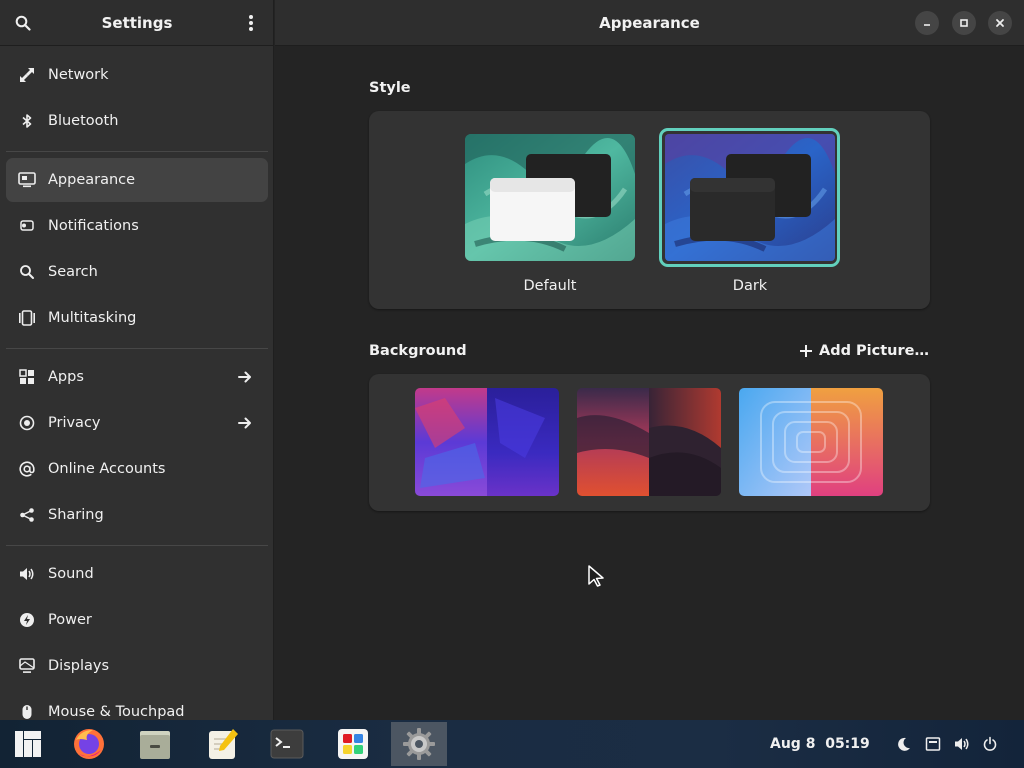 The height and width of the screenshot is (768, 1024). I want to click on terminal-icon, so click(287, 744).